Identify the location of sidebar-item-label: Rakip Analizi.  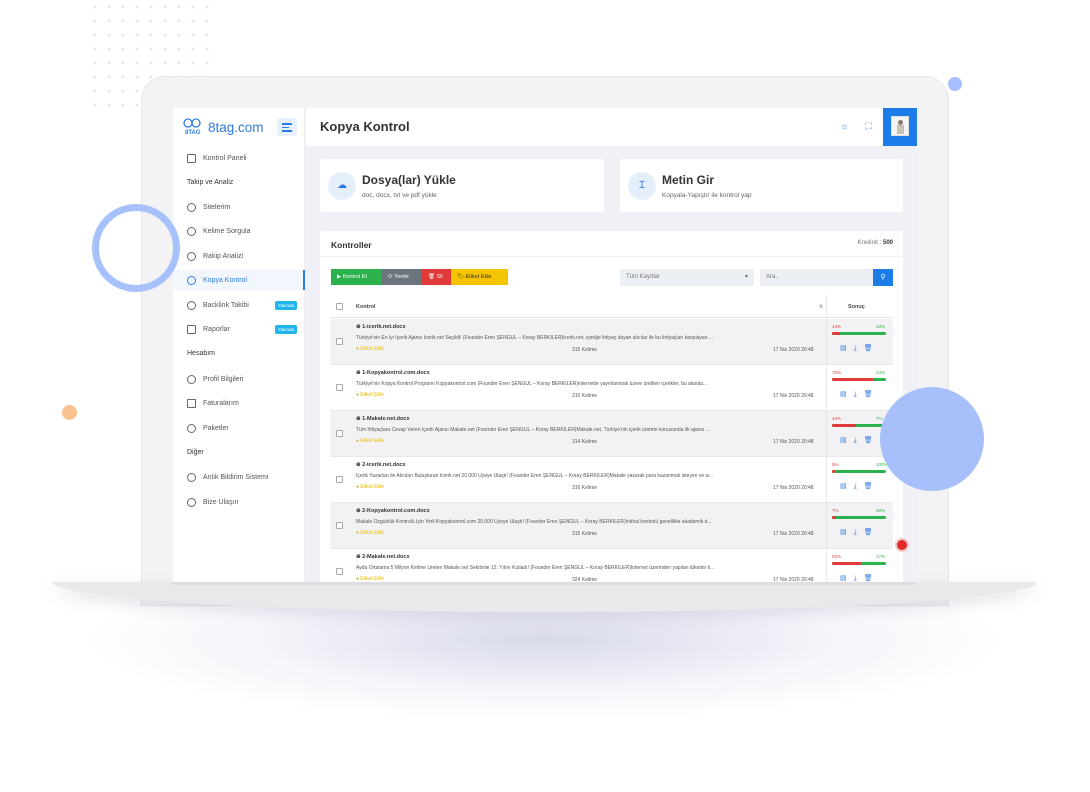
(223, 256).